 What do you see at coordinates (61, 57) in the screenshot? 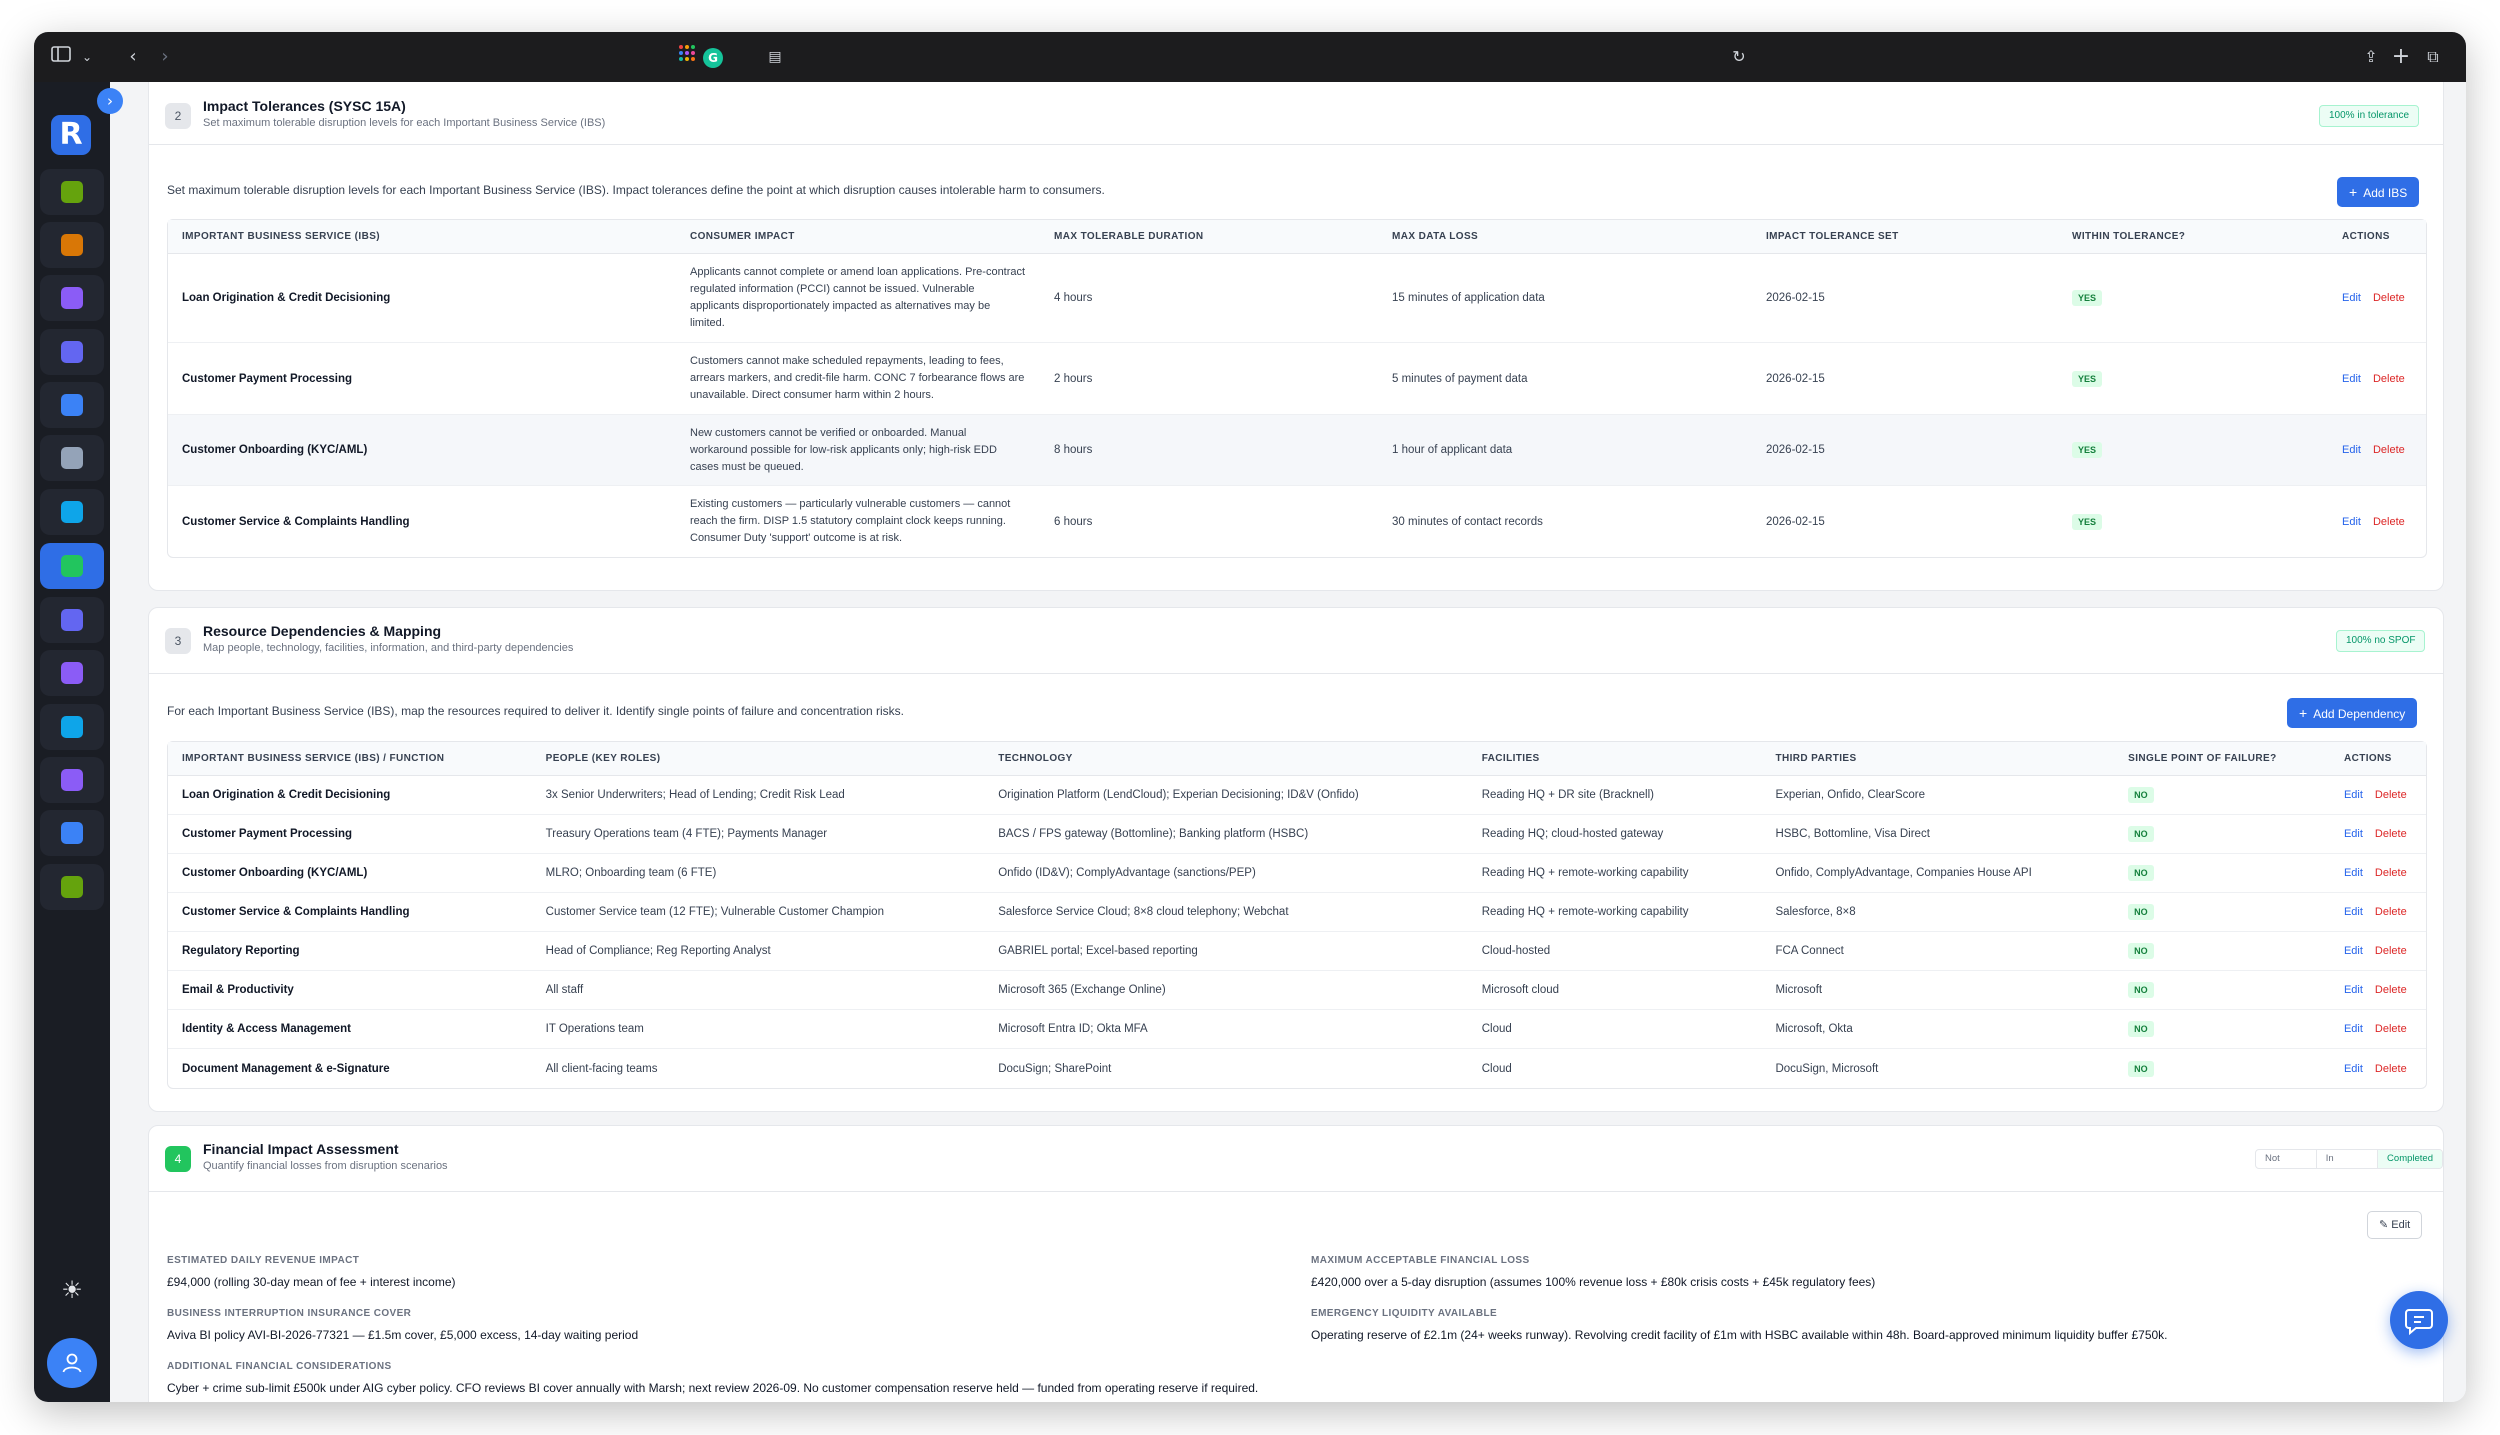
I see `sidebar-icon` at bounding box center [61, 57].